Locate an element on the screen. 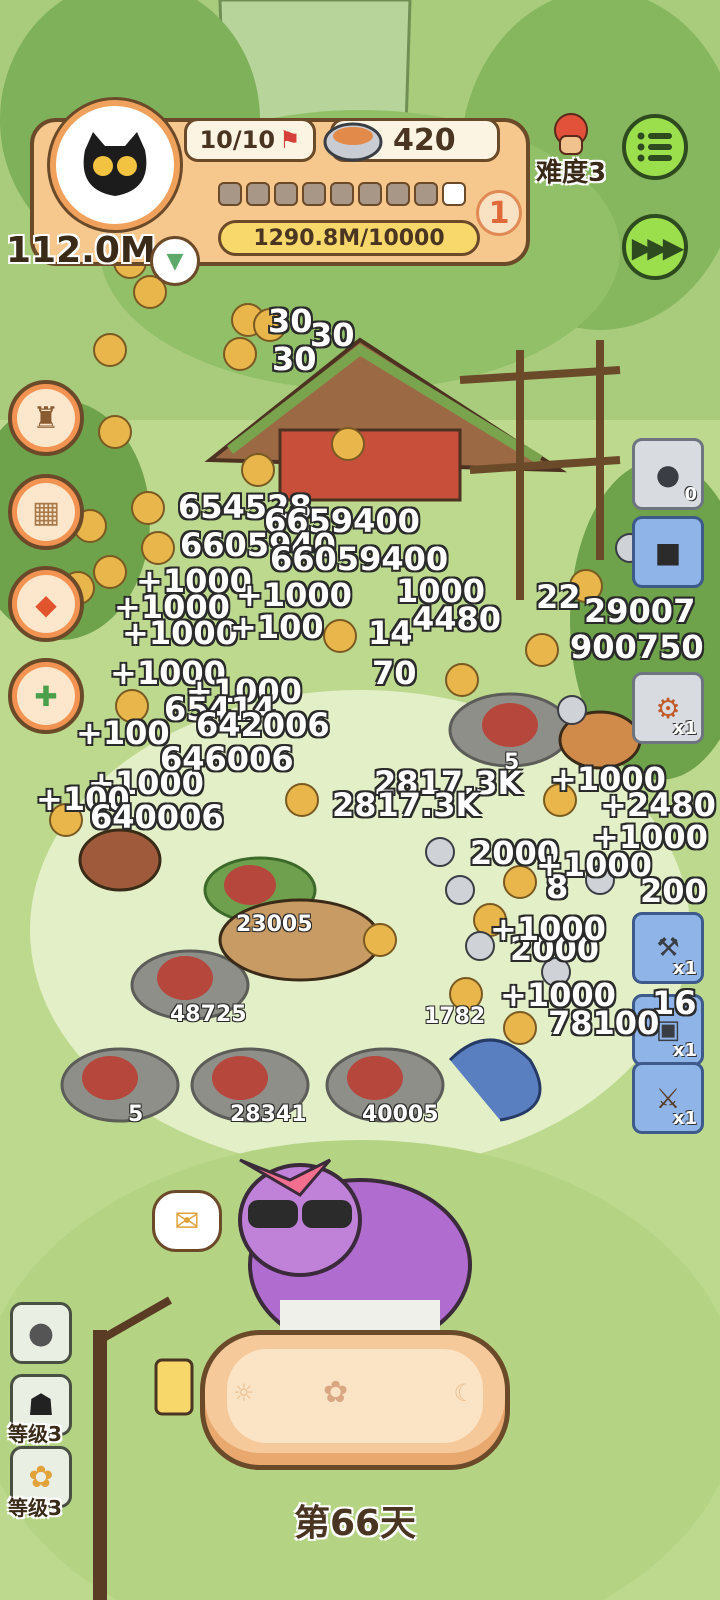  flower-fist-icon is located at coordinates (571, 134).